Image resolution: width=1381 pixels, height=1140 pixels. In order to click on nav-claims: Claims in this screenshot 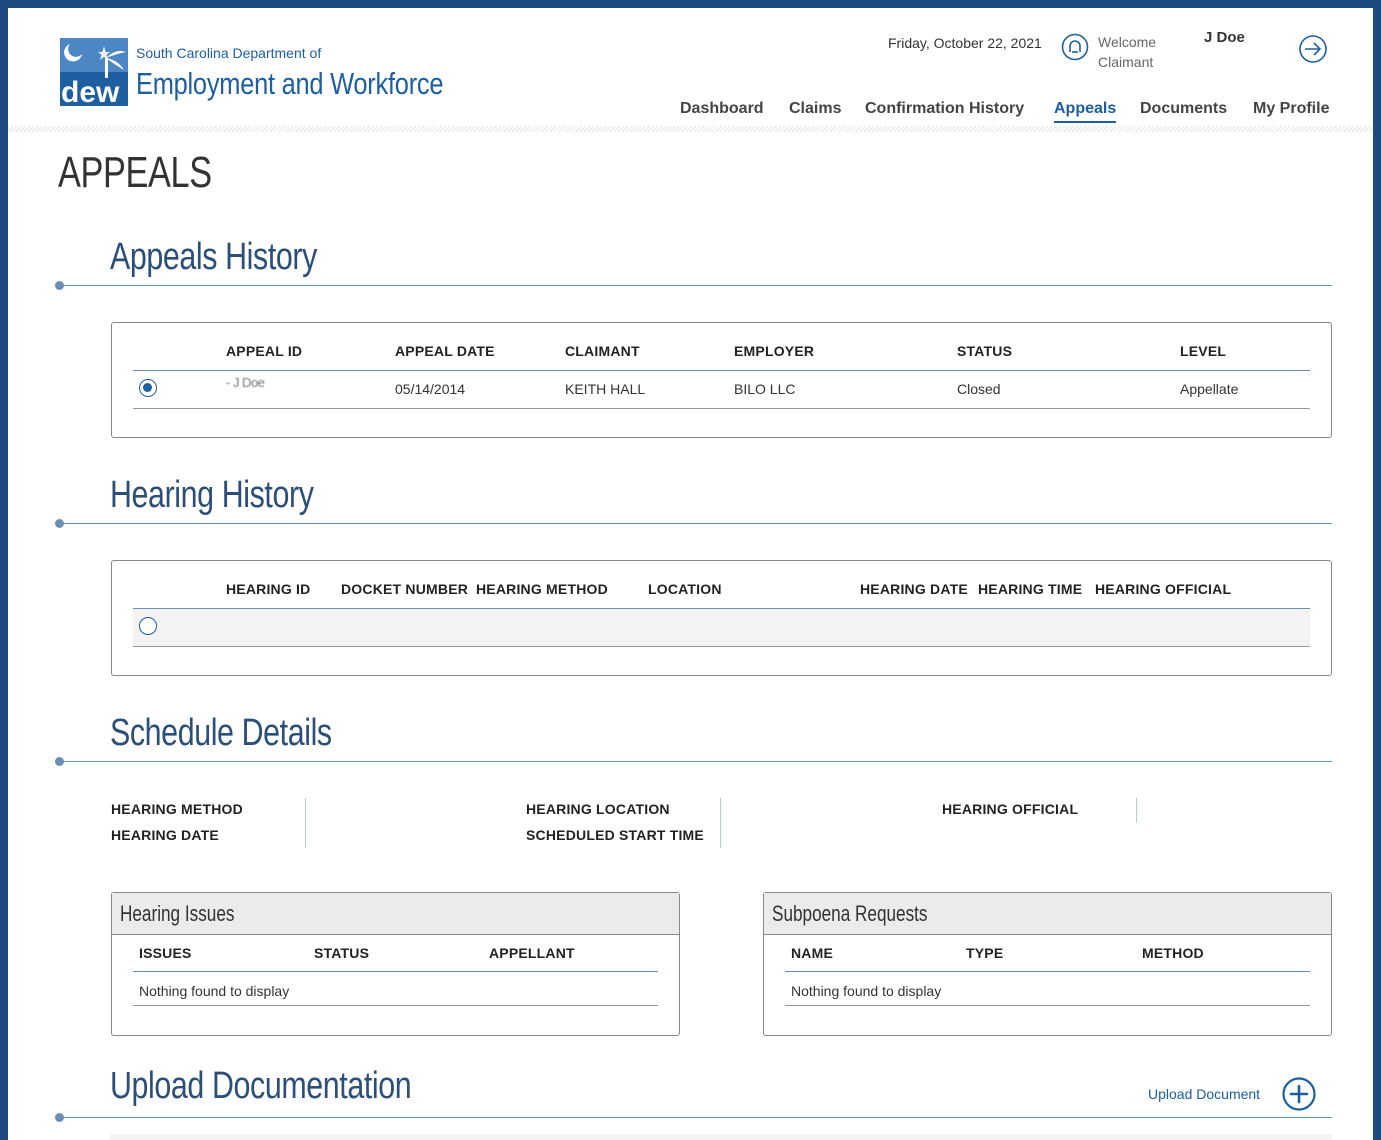, I will do `click(815, 109)`.